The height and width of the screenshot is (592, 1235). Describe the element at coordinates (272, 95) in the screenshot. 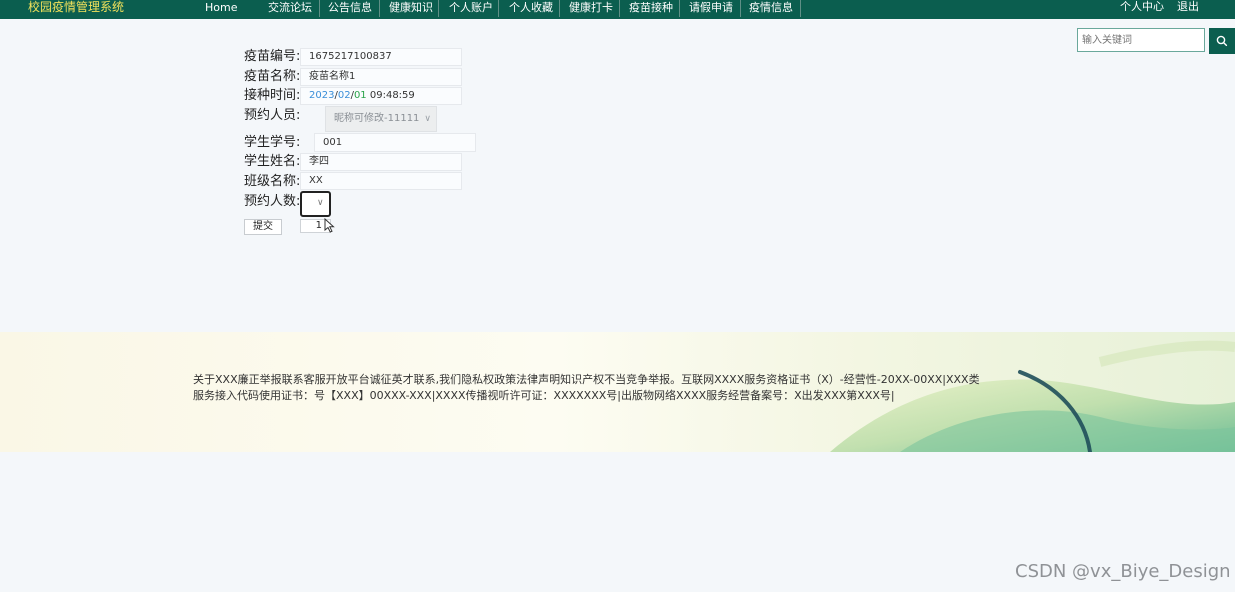

I see `vaccination-time-label: 接种时间:` at that location.